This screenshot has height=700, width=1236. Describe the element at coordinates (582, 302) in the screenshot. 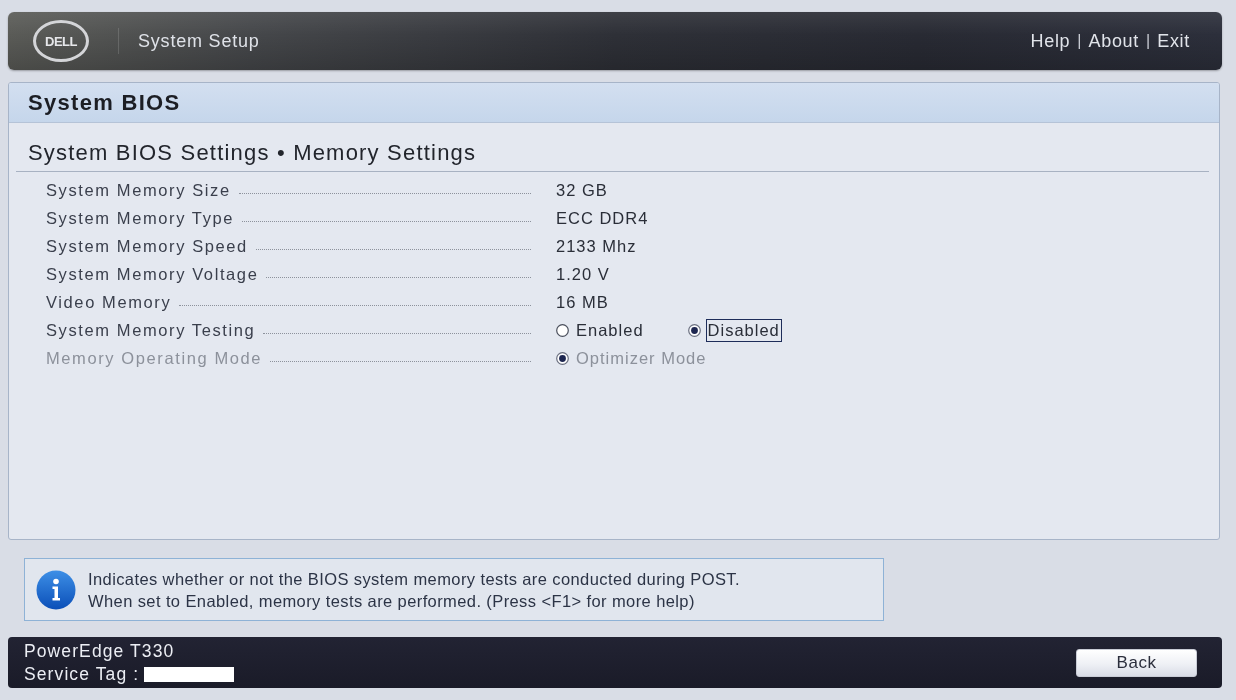

I see `setting-value: 16 MB` at that location.